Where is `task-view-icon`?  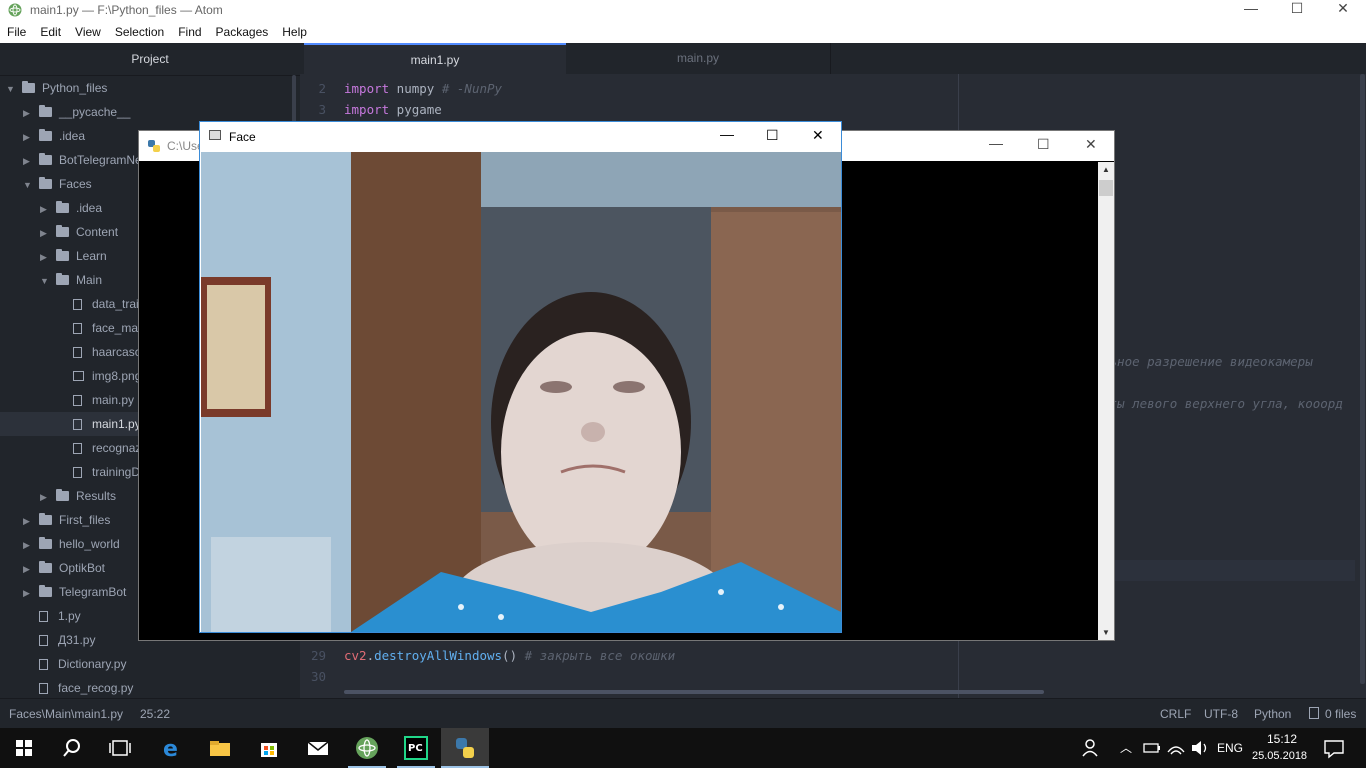 task-view-icon is located at coordinates (120, 748).